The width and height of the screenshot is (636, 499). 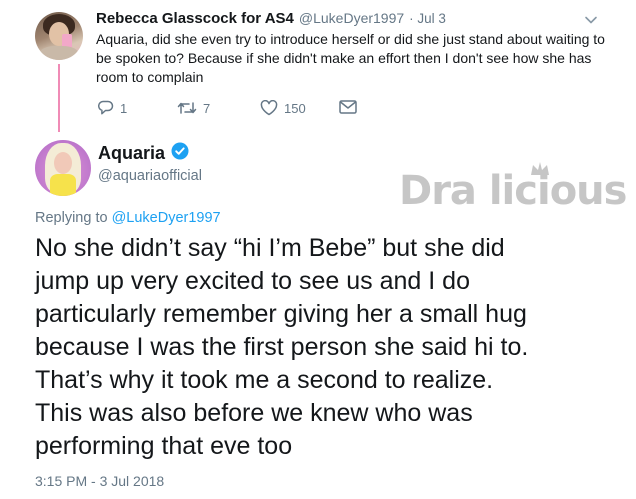 I want to click on reply-icon, so click(x=105, y=108).